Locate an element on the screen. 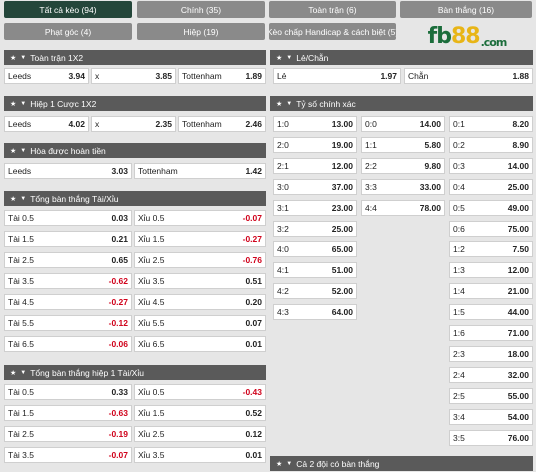 The width and height of the screenshot is (536, 472). section-header-total-goals-h1: ★ ▼ Tổng bàn thắng hiệp 1 Tài/Xỉu is located at coordinates (135, 372).